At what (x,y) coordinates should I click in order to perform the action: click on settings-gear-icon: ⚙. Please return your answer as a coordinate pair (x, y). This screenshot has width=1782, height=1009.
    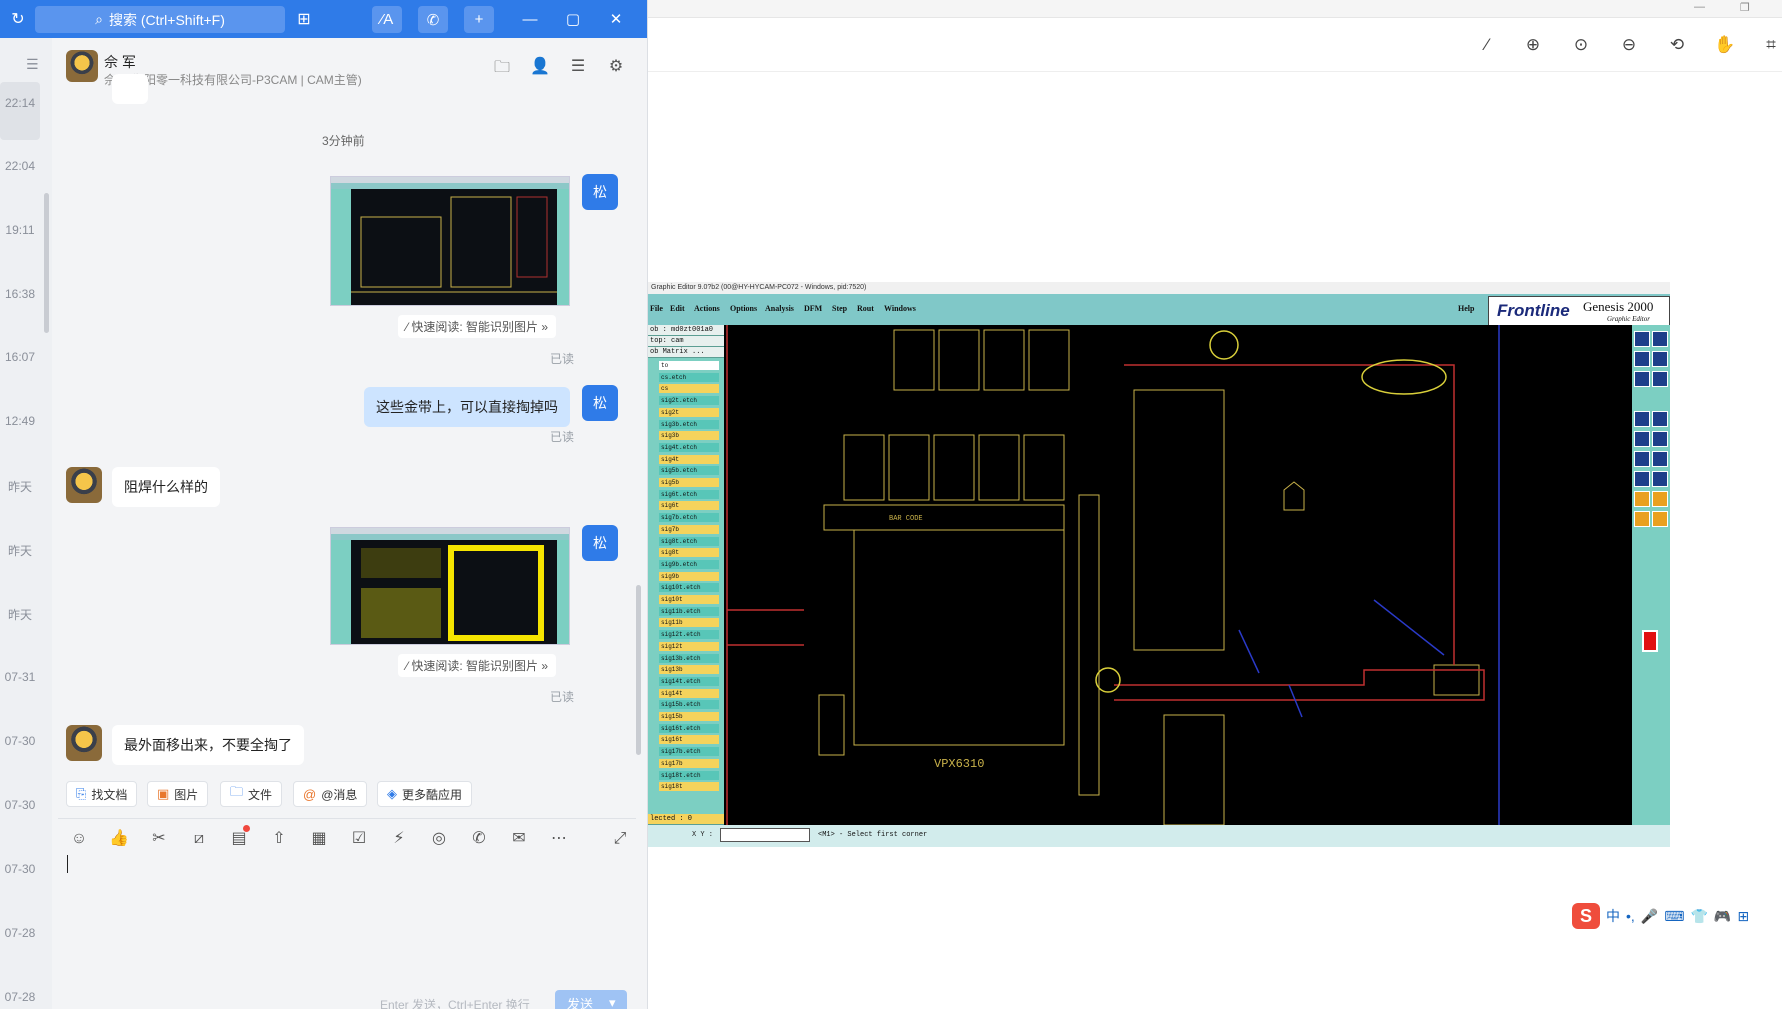
    Looking at the image, I should click on (616, 70).